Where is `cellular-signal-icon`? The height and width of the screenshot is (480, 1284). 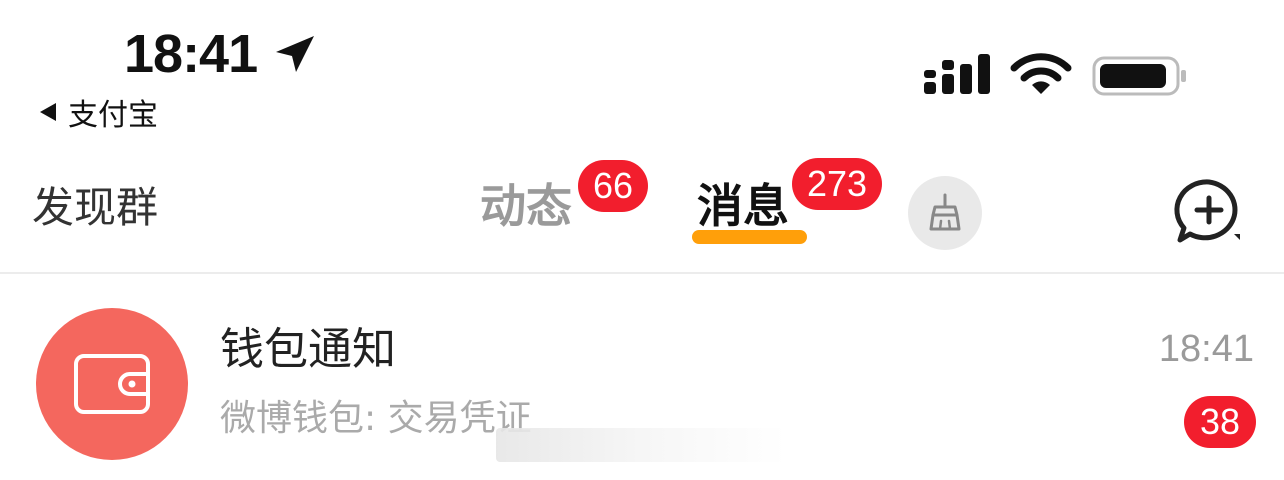
cellular-signal-icon is located at coordinates (957, 74).